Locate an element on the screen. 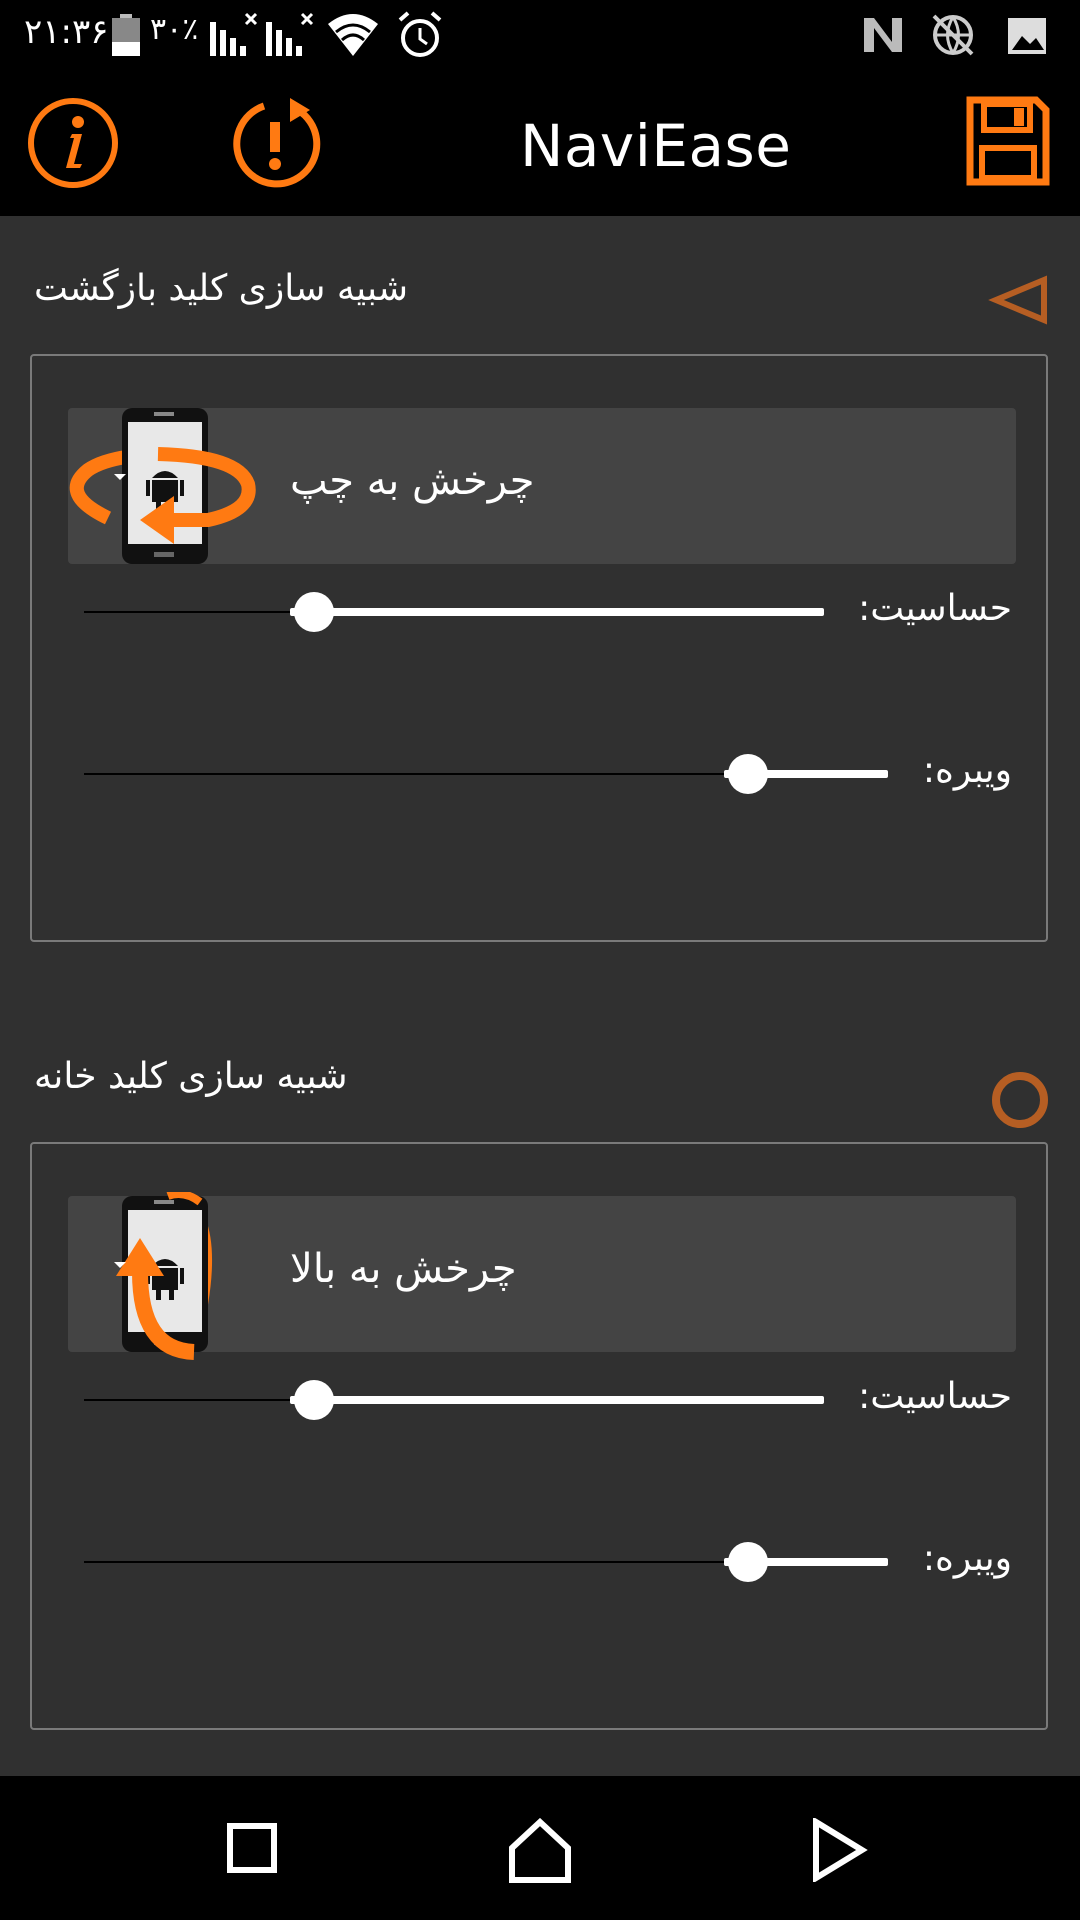  section-back-header: شبیه سازی کلید بازگشت is located at coordinates (540, 300).